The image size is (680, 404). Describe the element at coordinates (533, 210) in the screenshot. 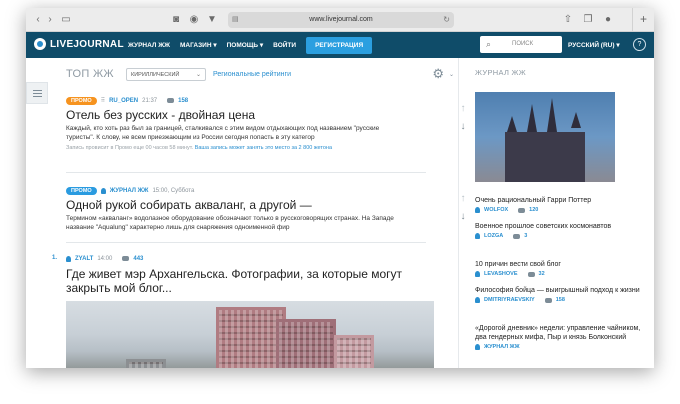

I see `comment-count: 120` at that location.